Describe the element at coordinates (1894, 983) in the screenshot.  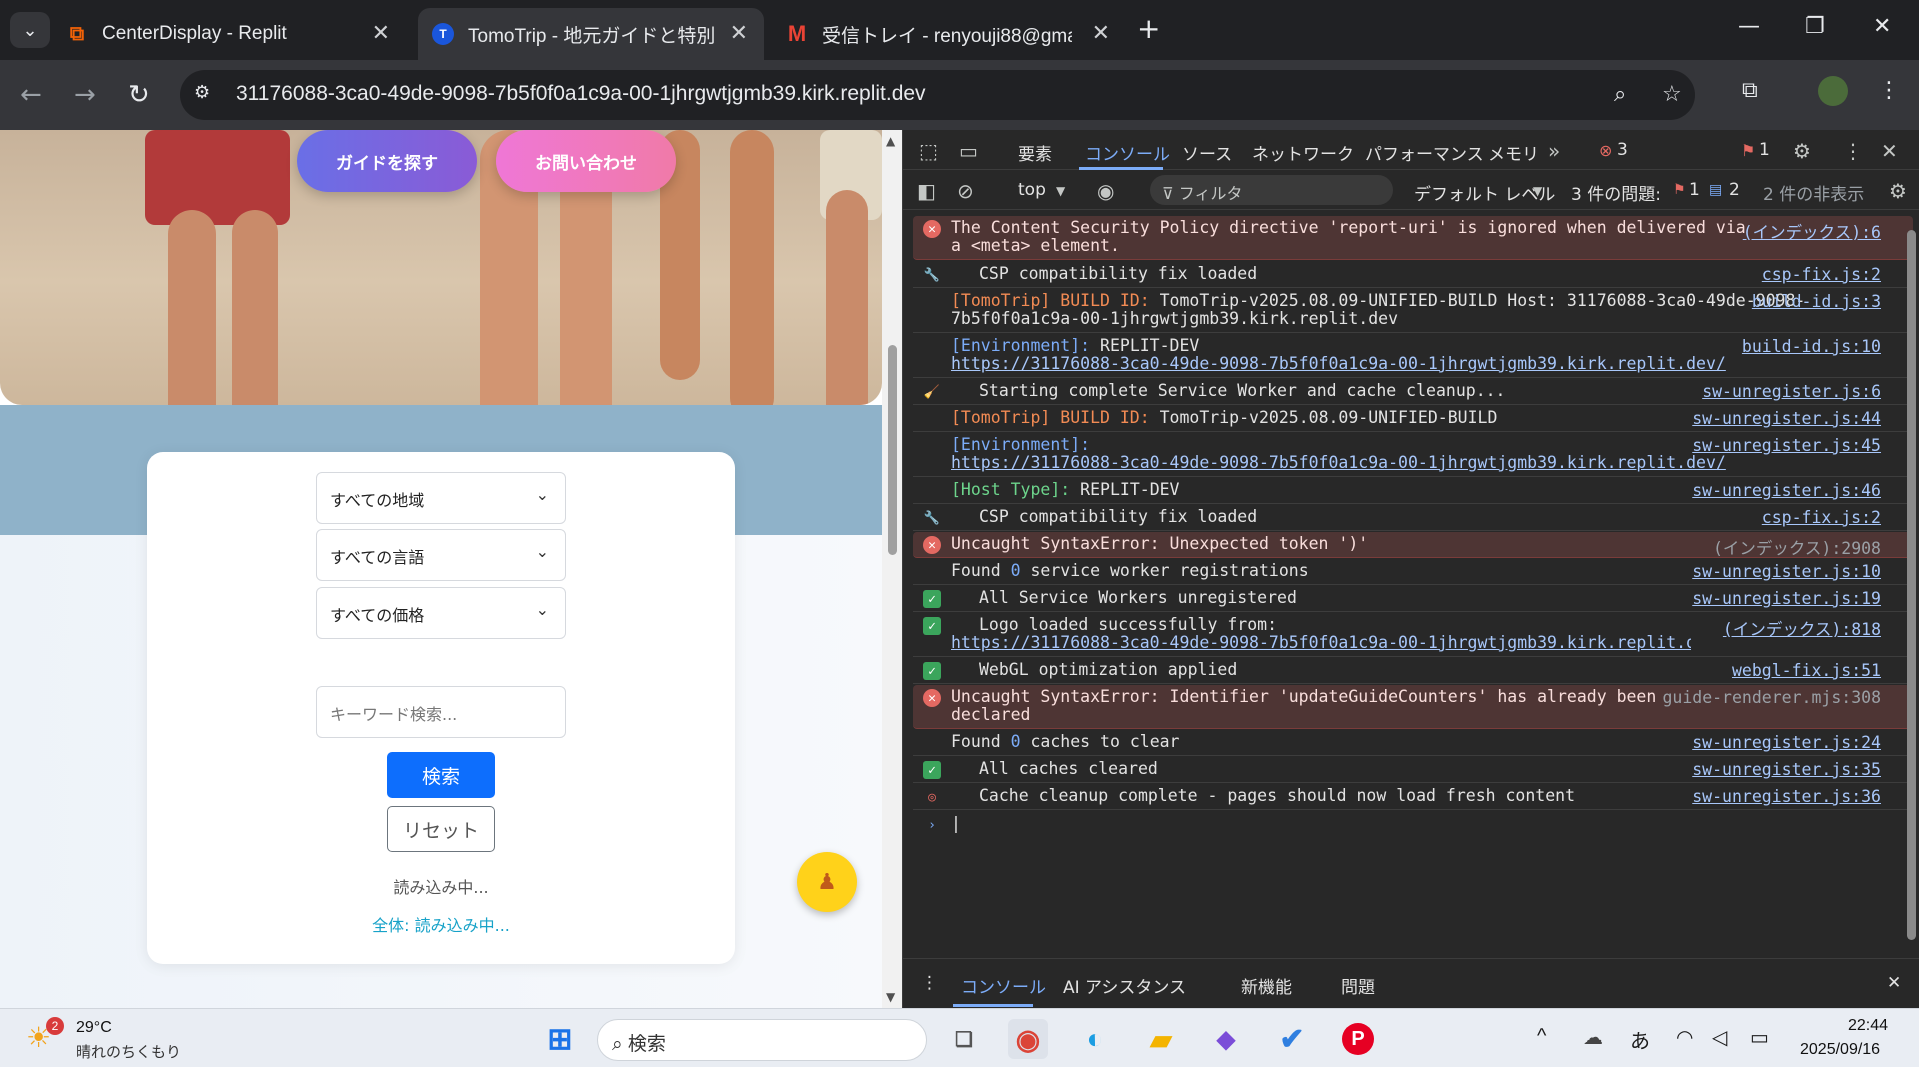
I see `close-drawer-icon: ✕` at that location.